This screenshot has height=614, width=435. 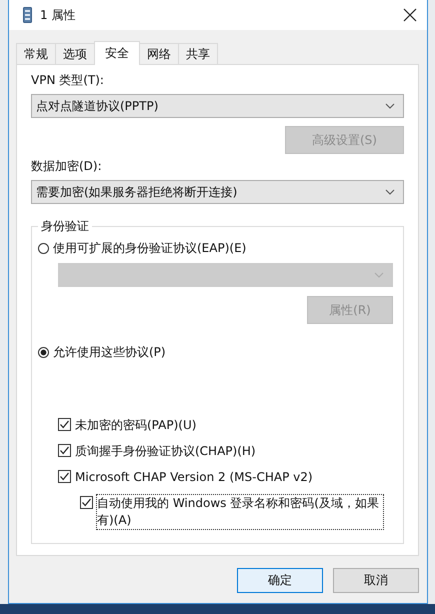 What do you see at coordinates (215, 352) in the screenshot?
I see `radio-option: 允许使用这些协议(P)` at bounding box center [215, 352].